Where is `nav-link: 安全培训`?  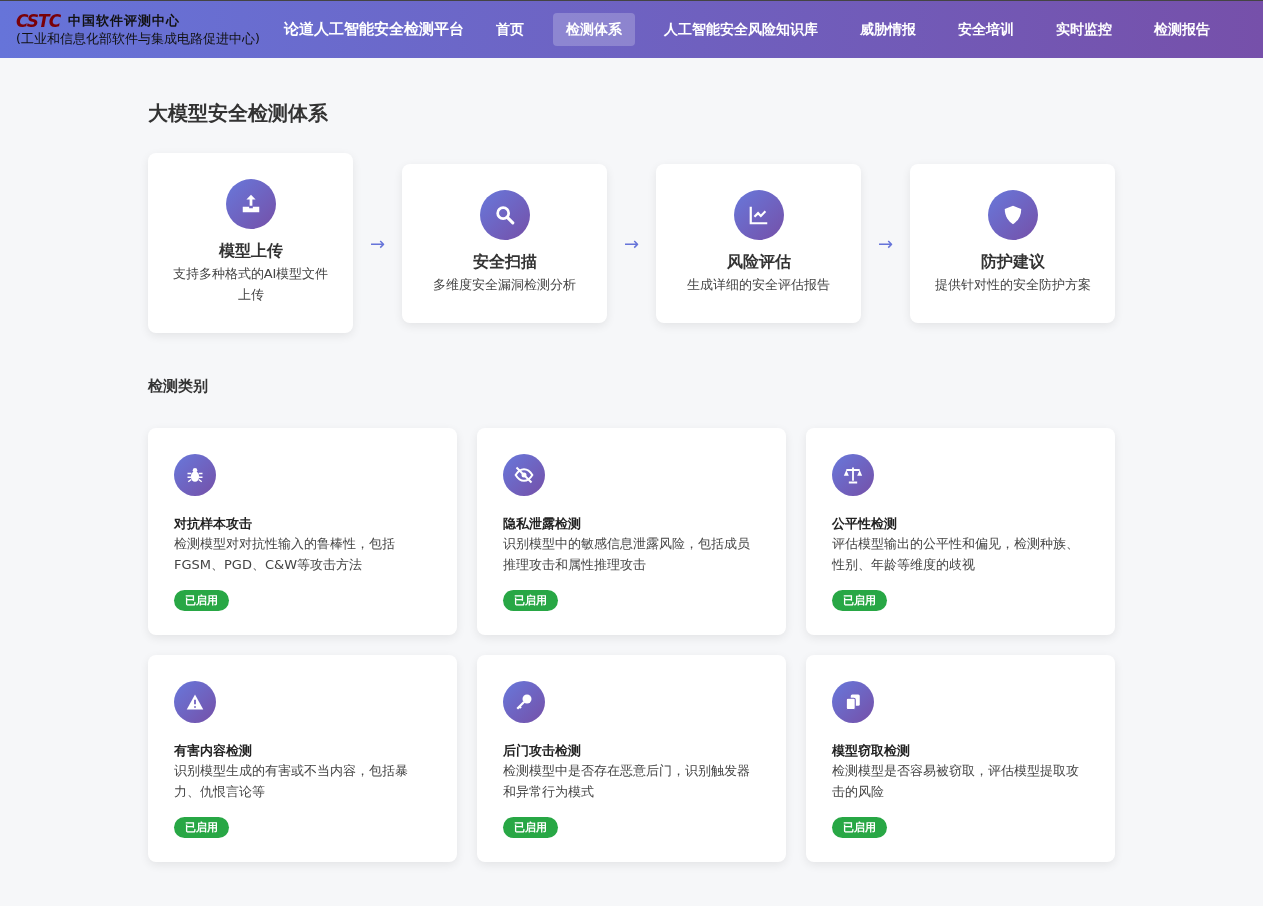
nav-link: 安全培训 is located at coordinates (986, 29).